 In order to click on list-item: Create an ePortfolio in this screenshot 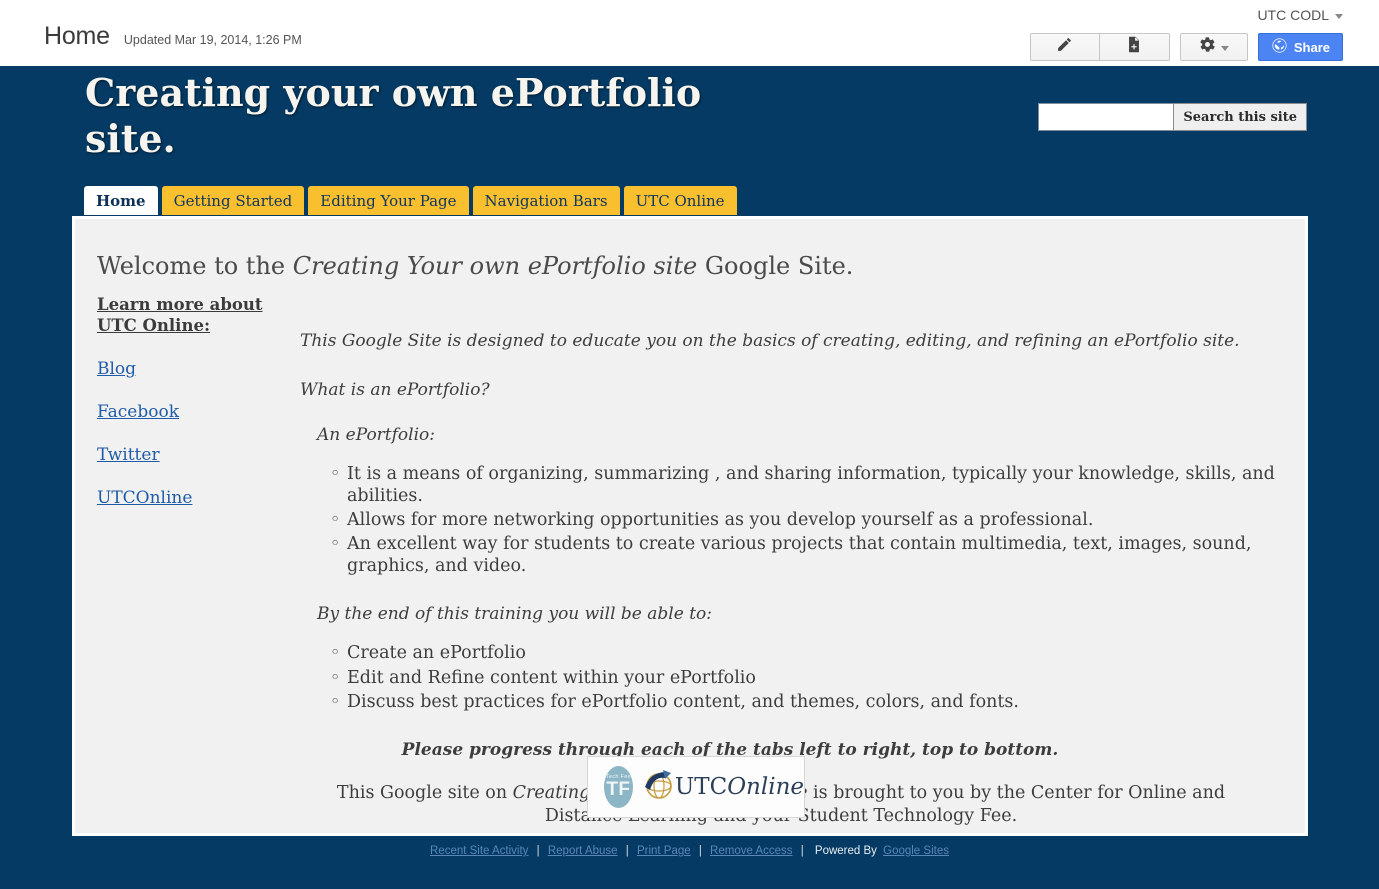, I will do `click(810, 654)`.